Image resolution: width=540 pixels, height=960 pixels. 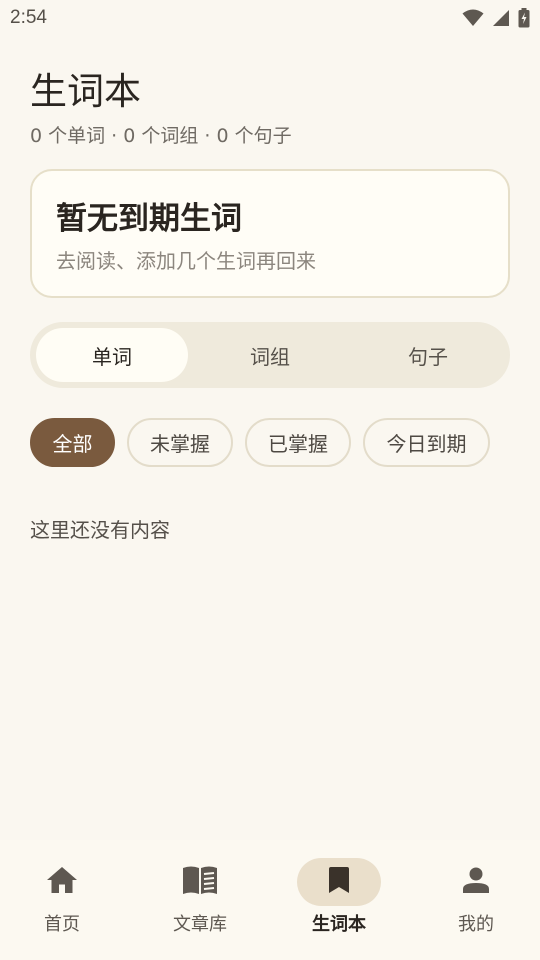 I want to click on book-icon, so click(x=200, y=882).